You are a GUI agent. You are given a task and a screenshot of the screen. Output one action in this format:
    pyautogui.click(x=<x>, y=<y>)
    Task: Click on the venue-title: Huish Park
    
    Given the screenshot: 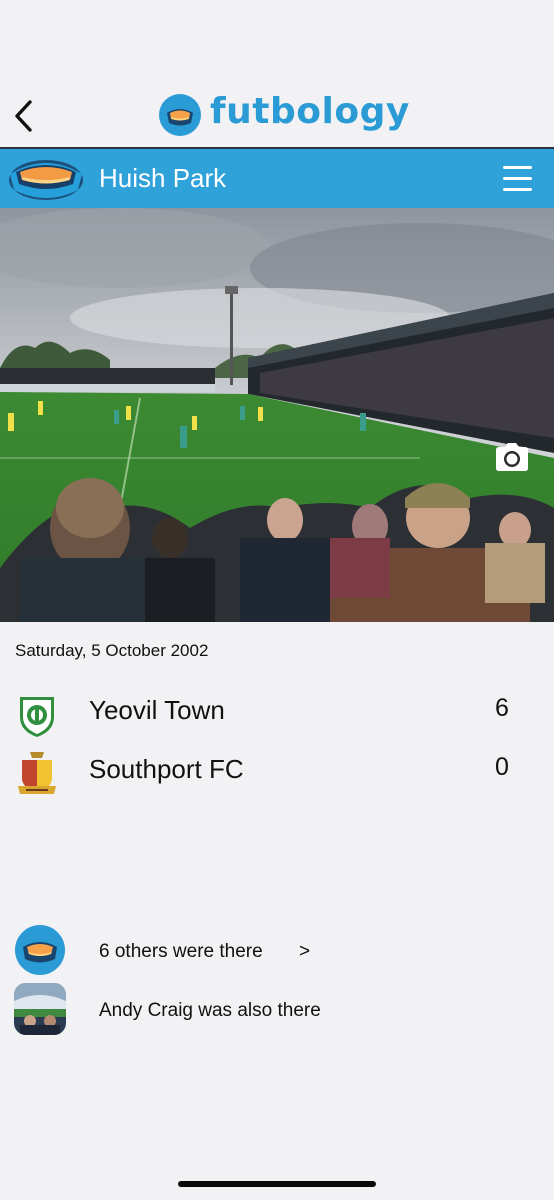 What is the action you would take?
    pyautogui.click(x=163, y=178)
    